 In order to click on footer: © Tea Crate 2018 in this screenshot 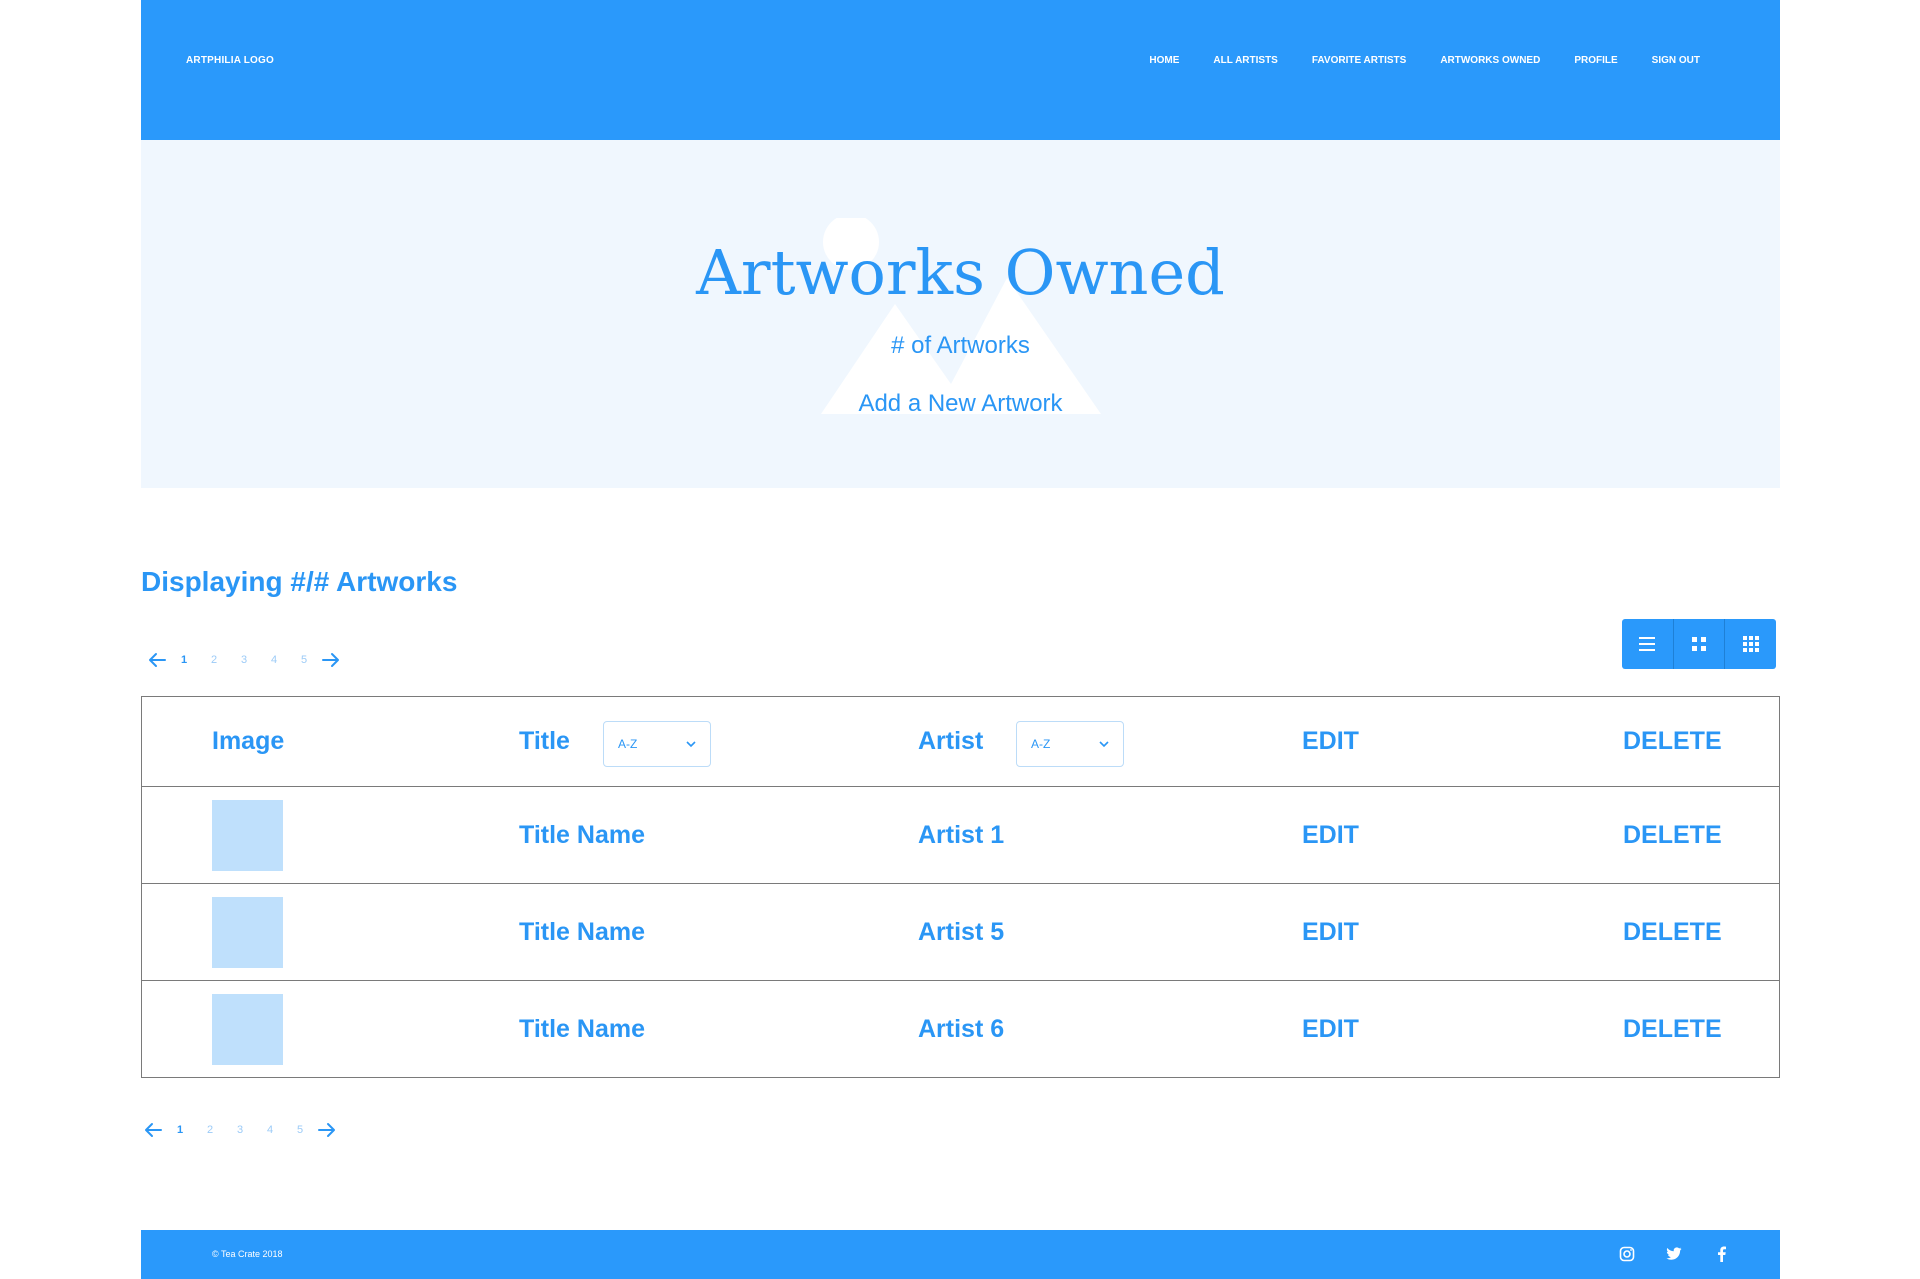, I will do `click(960, 1254)`.